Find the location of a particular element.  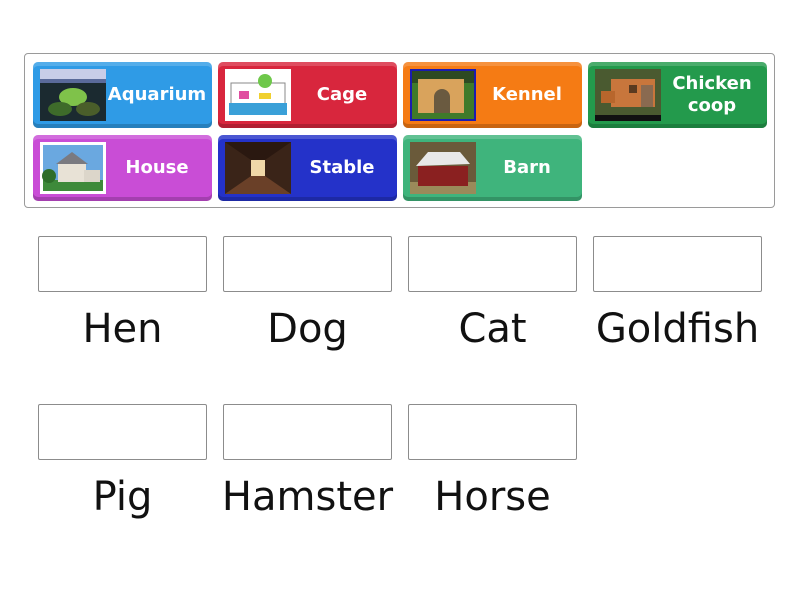

aquarium-image is located at coordinates (73, 95).